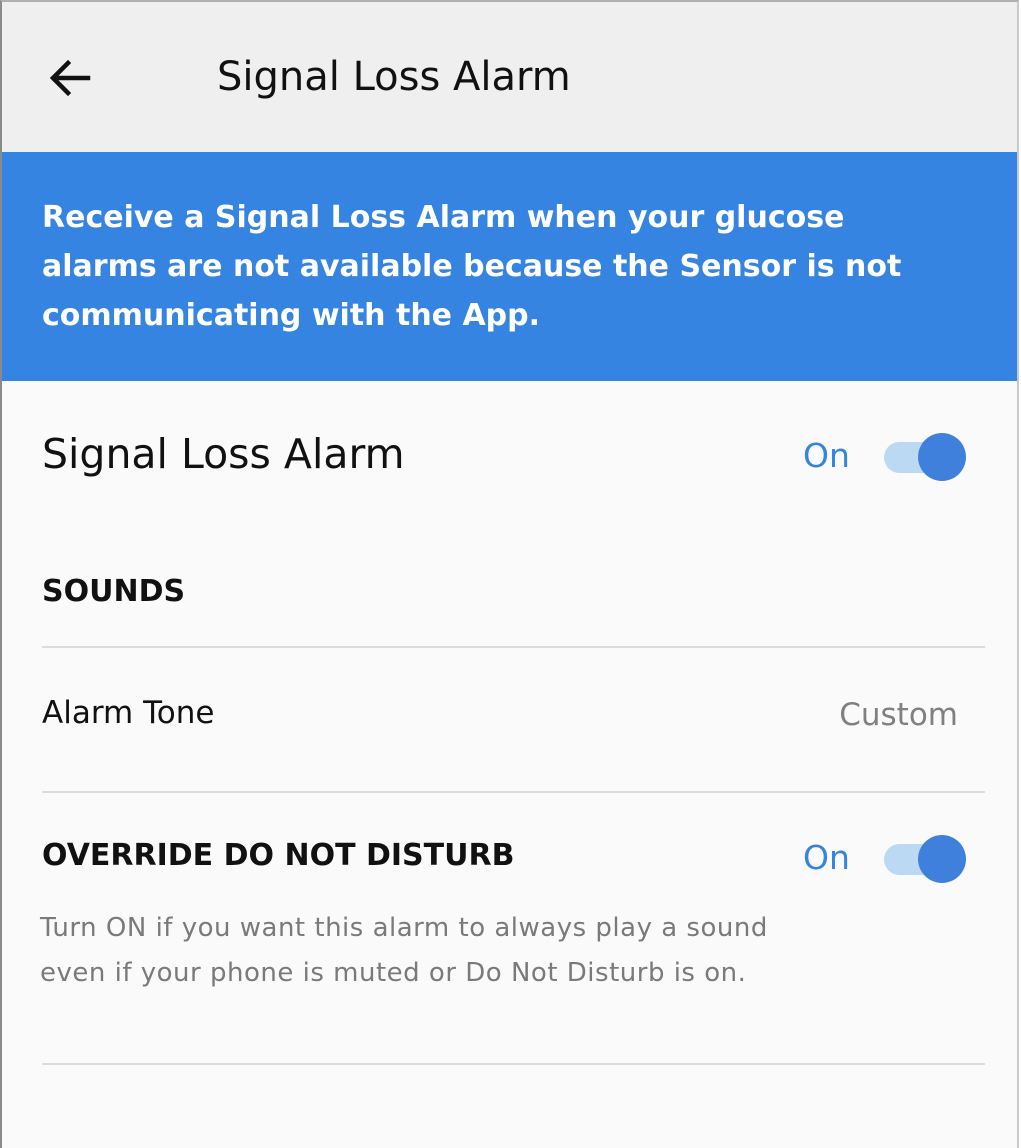  What do you see at coordinates (114, 591) in the screenshot?
I see `sounds-section-header: SOUNDS` at bounding box center [114, 591].